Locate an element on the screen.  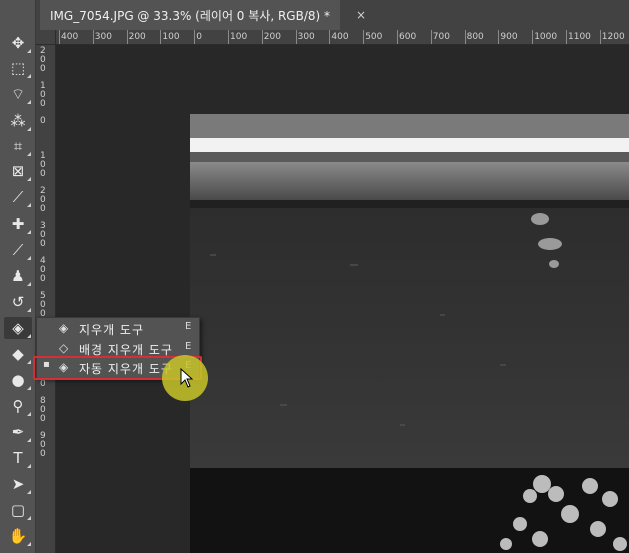
ruler-label: 500 is located at coordinates (374, 37).